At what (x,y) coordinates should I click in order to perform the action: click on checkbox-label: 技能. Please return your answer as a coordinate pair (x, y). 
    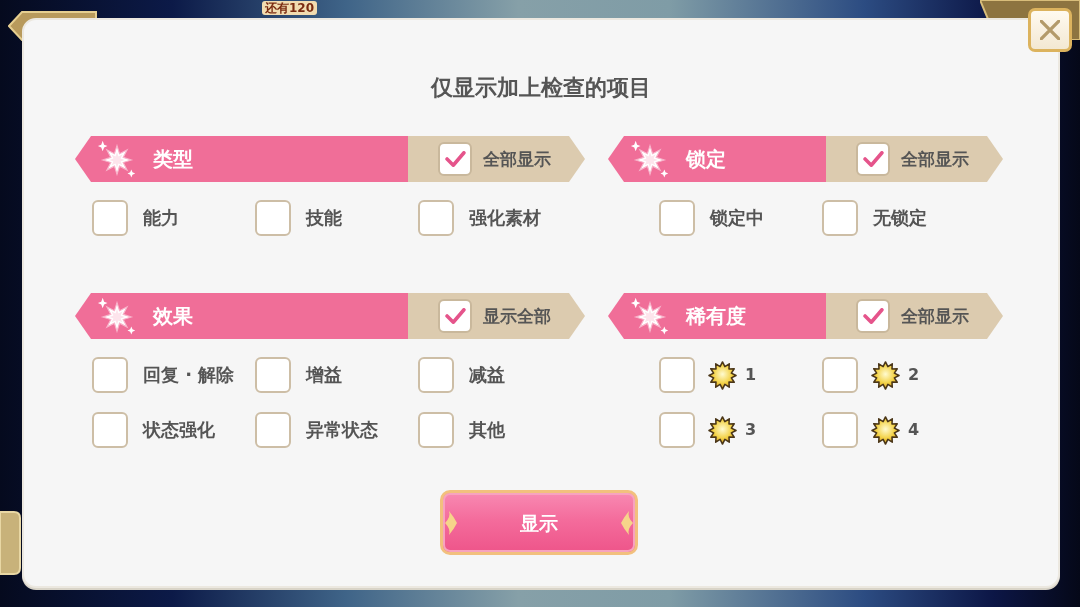
    Looking at the image, I should click on (324, 218).